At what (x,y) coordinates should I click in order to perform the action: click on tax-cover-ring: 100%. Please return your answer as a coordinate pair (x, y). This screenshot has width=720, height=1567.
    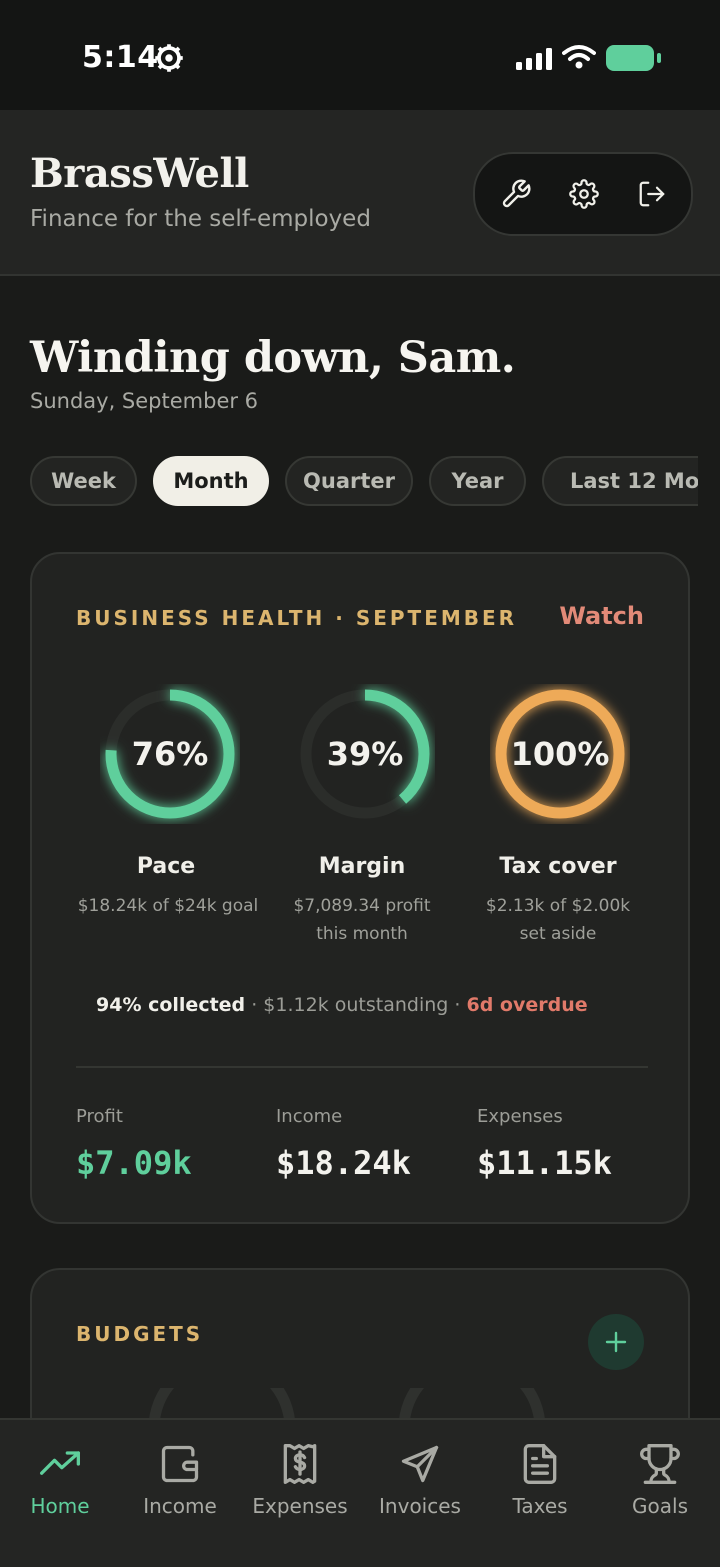
    Looking at the image, I should click on (560, 754).